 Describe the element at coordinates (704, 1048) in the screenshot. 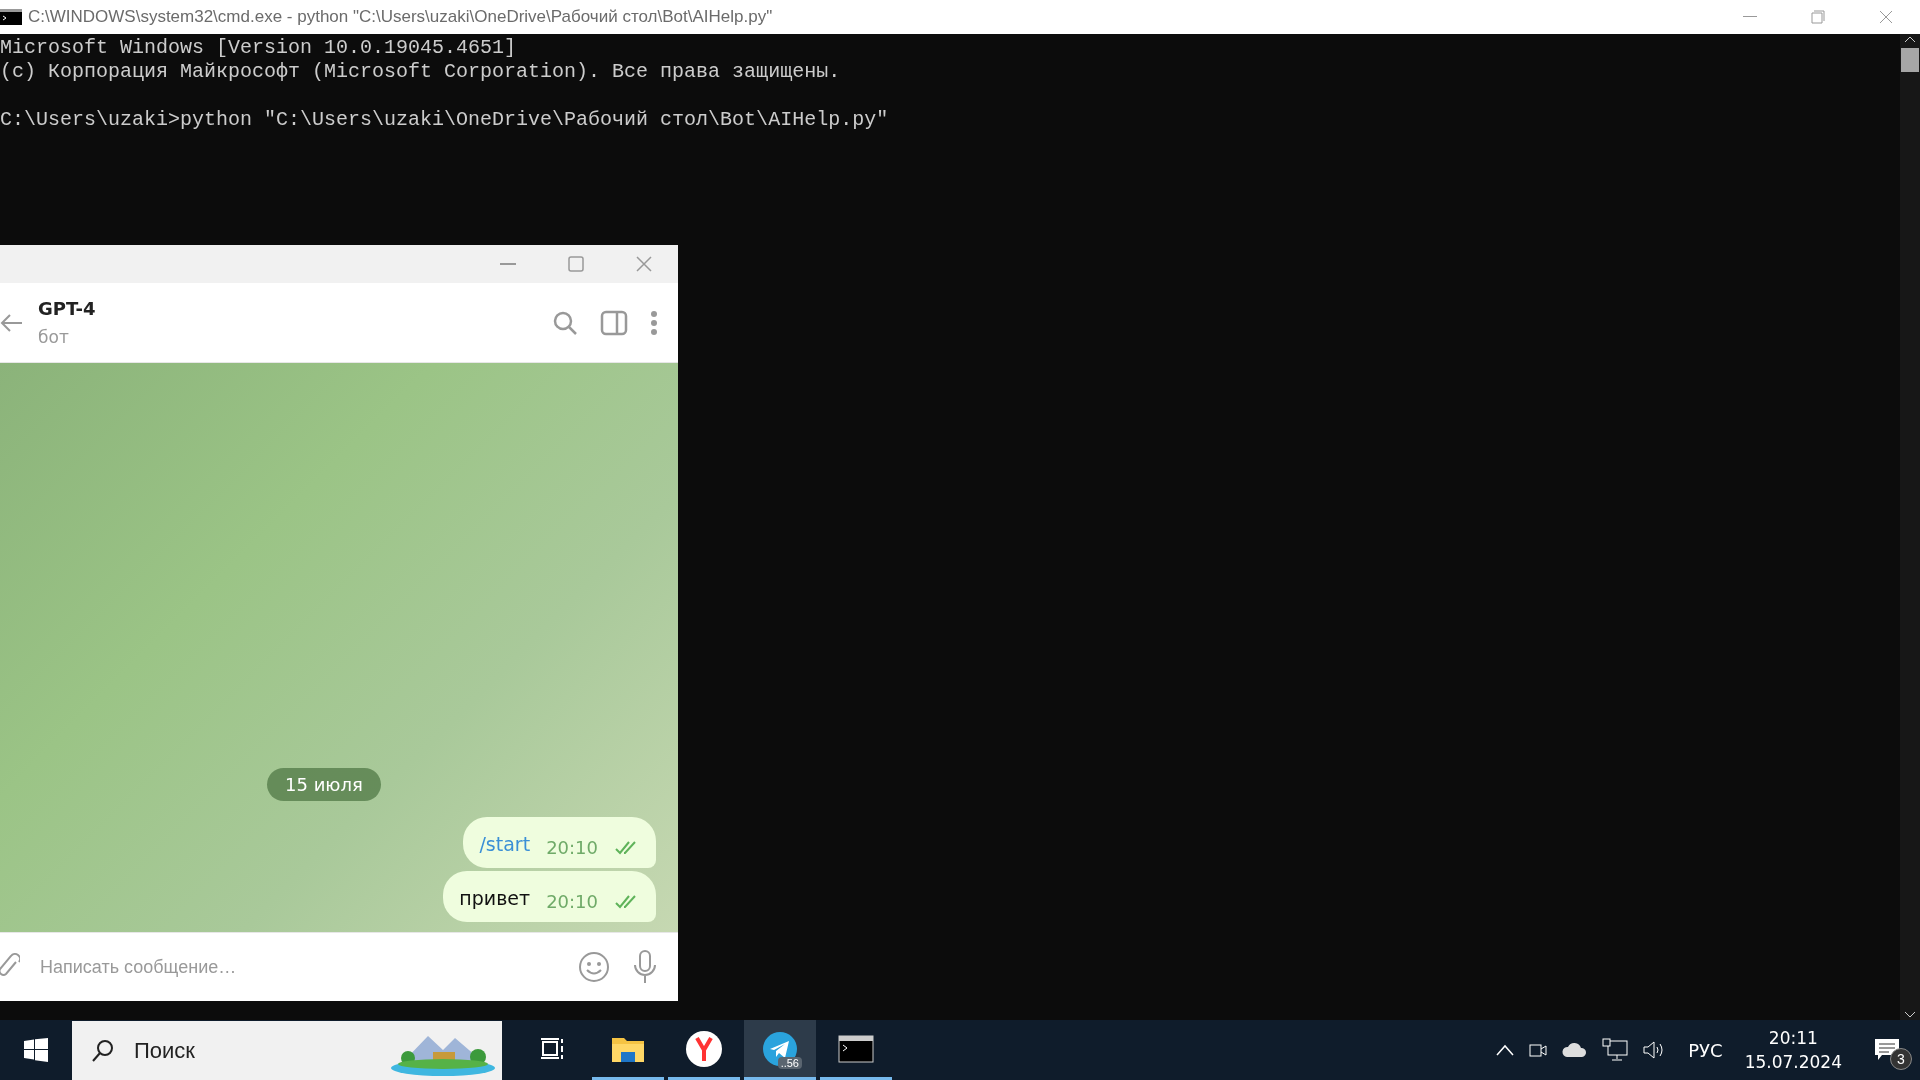

I see `browser-logo-icon` at that location.